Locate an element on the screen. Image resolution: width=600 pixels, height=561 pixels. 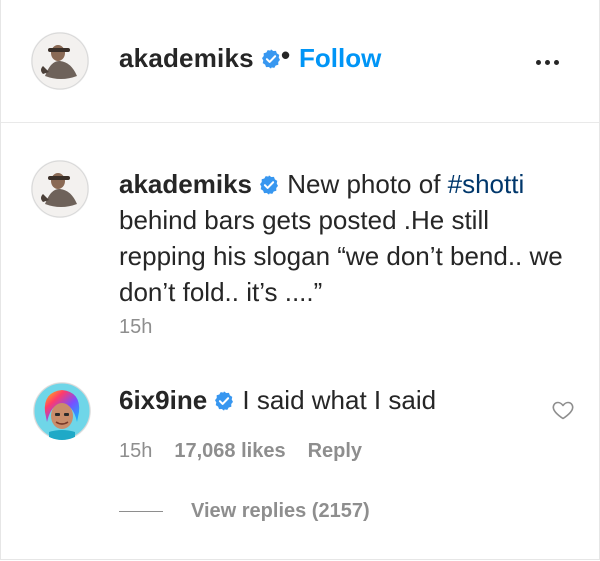
comment-meta: 15h 17,068 likes Reply is located at coordinates (240, 451).